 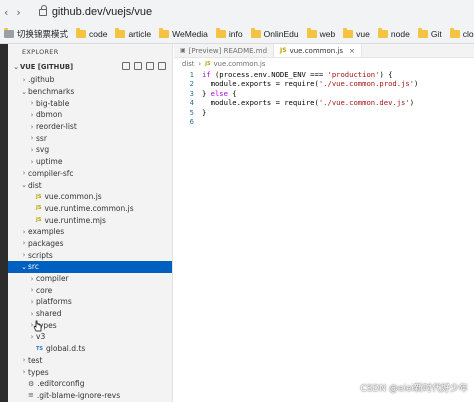 I want to click on line-number: 2, so click(x=191, y=84).